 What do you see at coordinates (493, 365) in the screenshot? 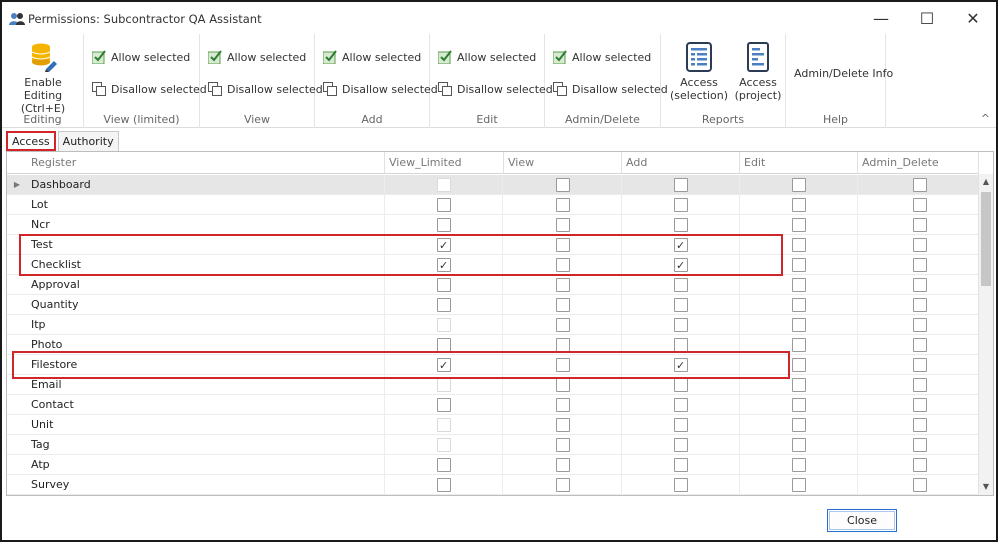
I see `table-row: Filestore ✓ ✓` at bounding box center [493, 365].